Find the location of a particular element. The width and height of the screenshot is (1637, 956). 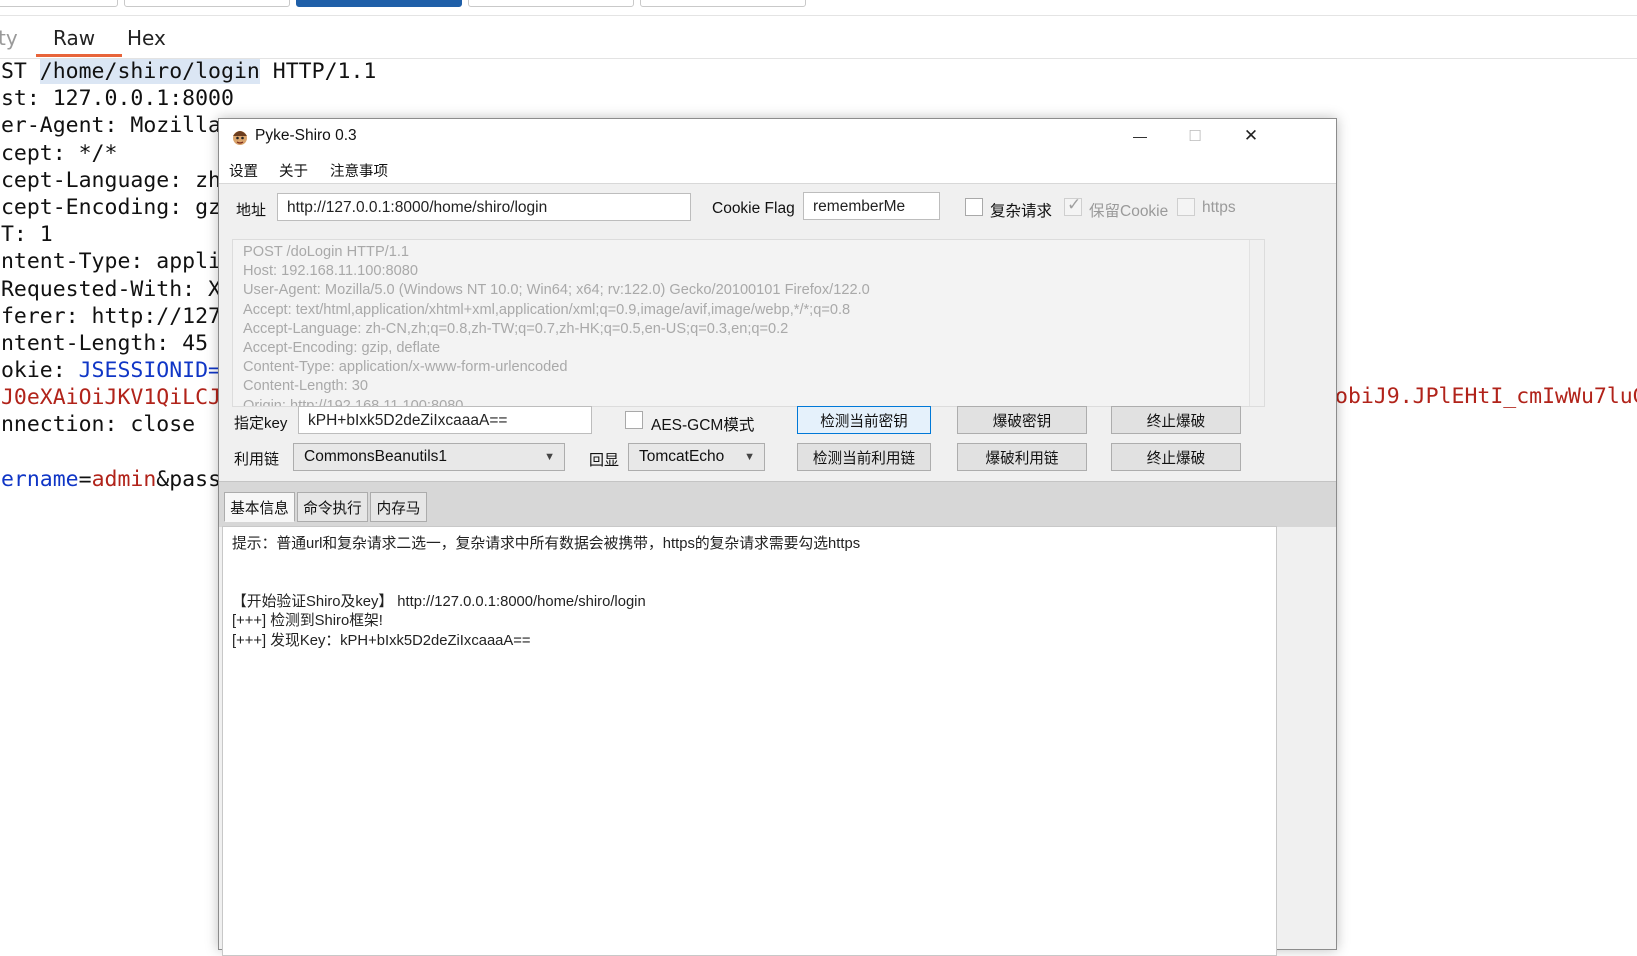

menu-notes: 注意事项 is located at coordinates (359, 170).